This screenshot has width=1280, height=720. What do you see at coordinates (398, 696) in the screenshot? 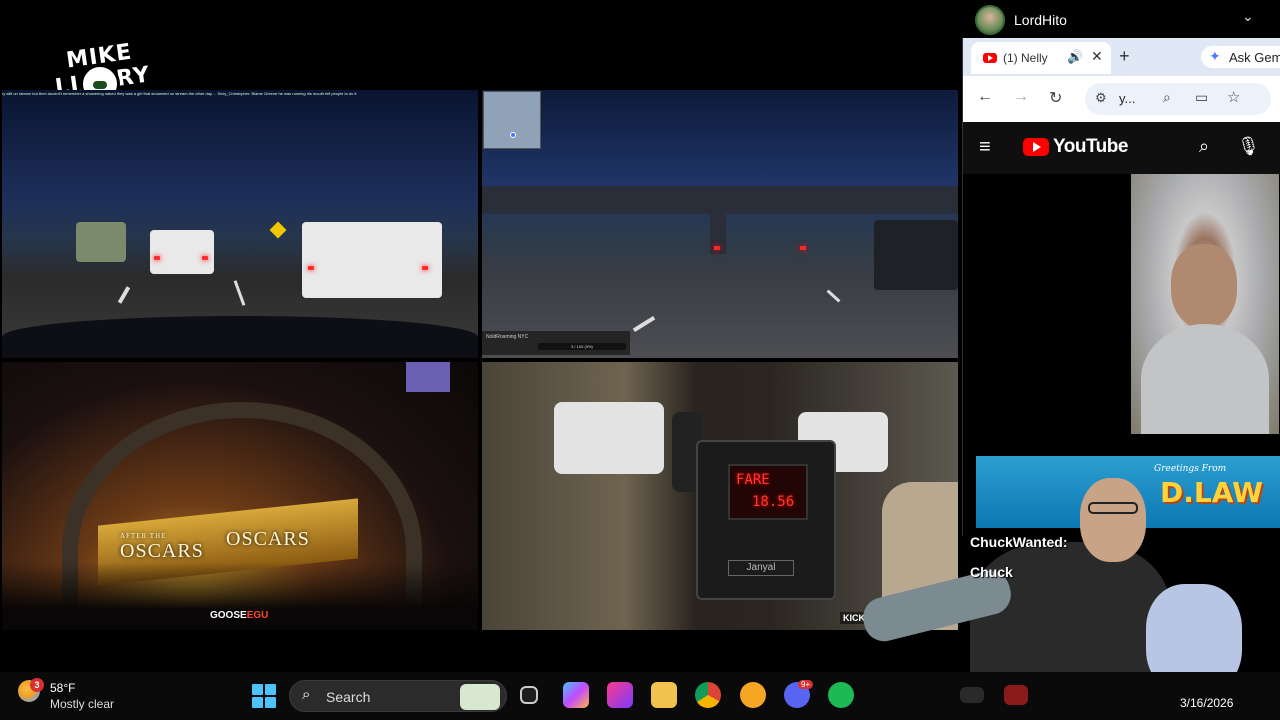
I see `taskbar-search: ⌕ Search` at bounding box center [398, 696].